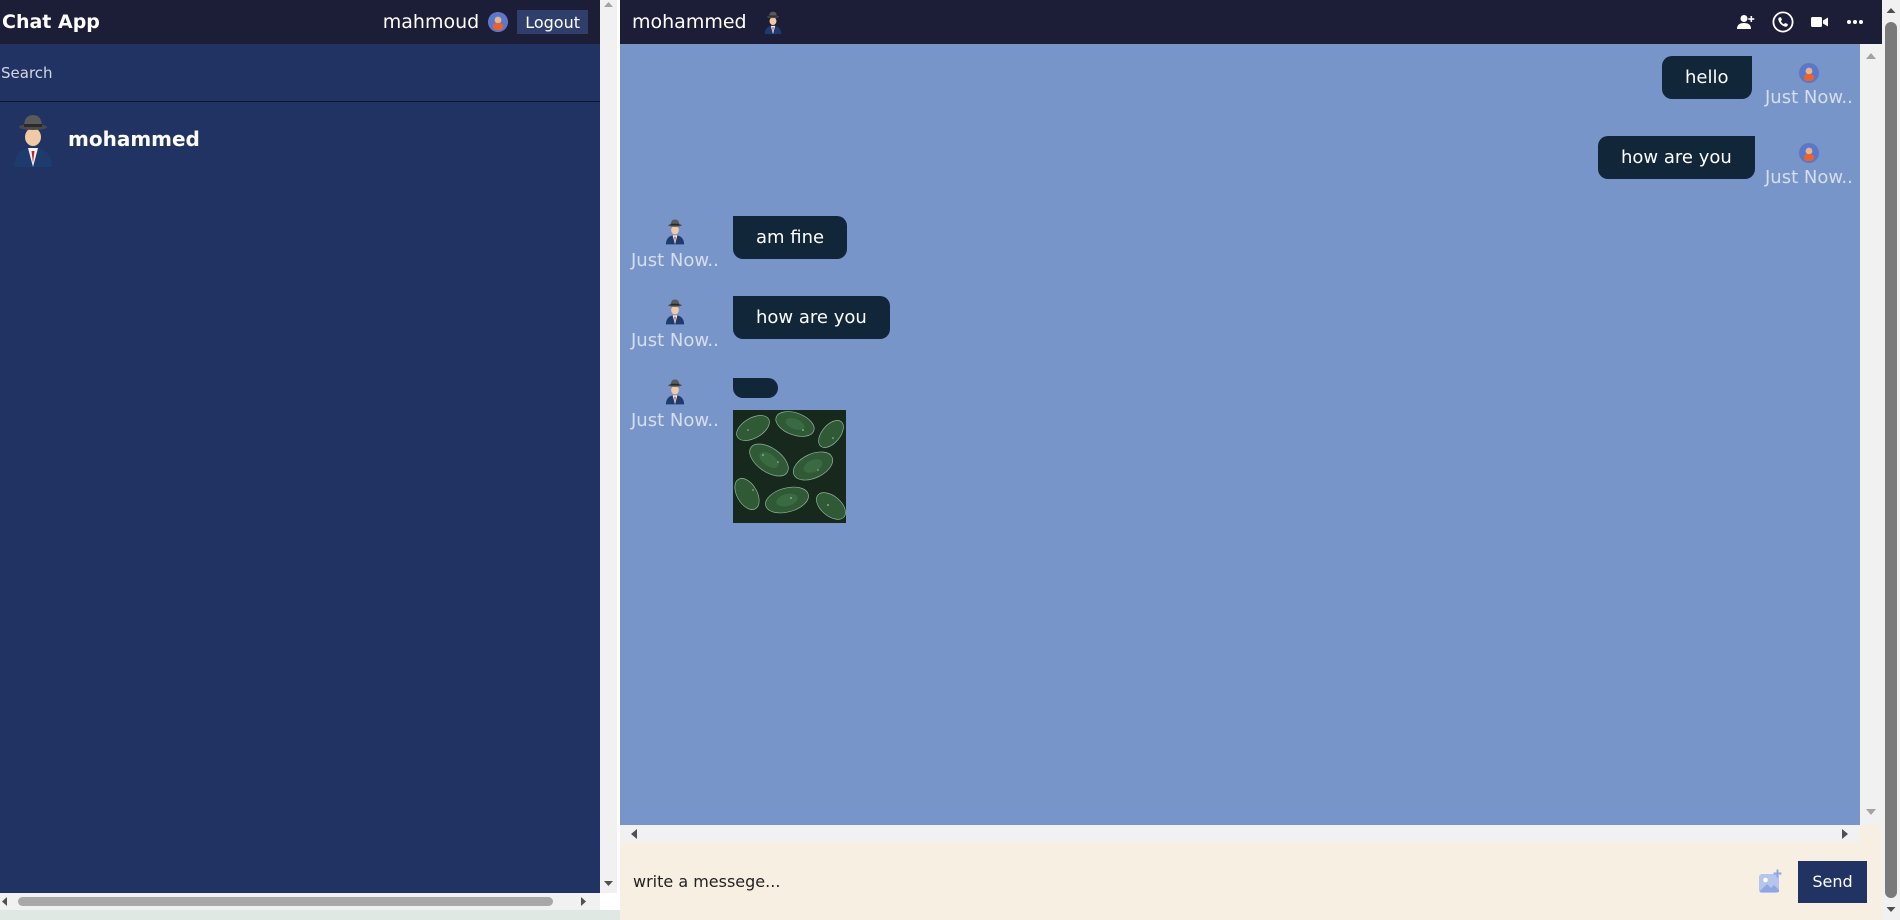 Image resolution: width=1900 pixels, height=920 pixels. I want to click on message-other: am fine, so click(790, 237).